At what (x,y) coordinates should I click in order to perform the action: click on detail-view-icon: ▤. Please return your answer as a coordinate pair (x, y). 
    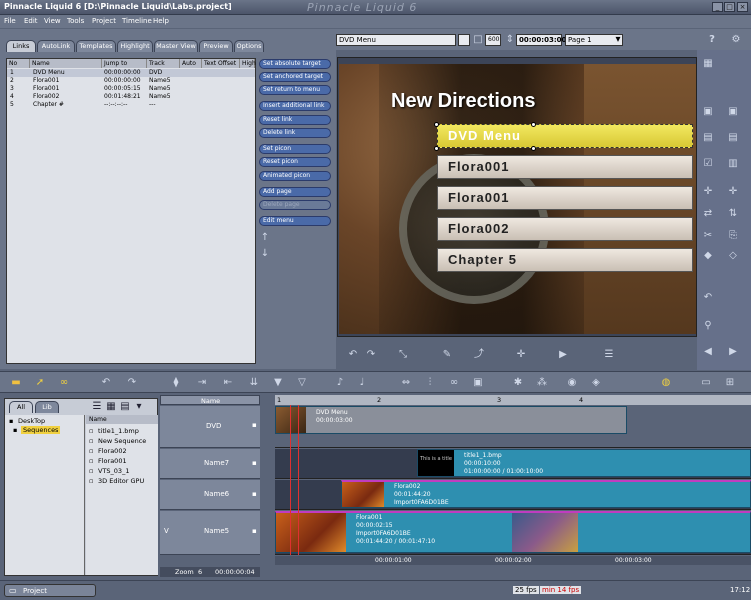
    Looking at the image, I should click on (125, 407).